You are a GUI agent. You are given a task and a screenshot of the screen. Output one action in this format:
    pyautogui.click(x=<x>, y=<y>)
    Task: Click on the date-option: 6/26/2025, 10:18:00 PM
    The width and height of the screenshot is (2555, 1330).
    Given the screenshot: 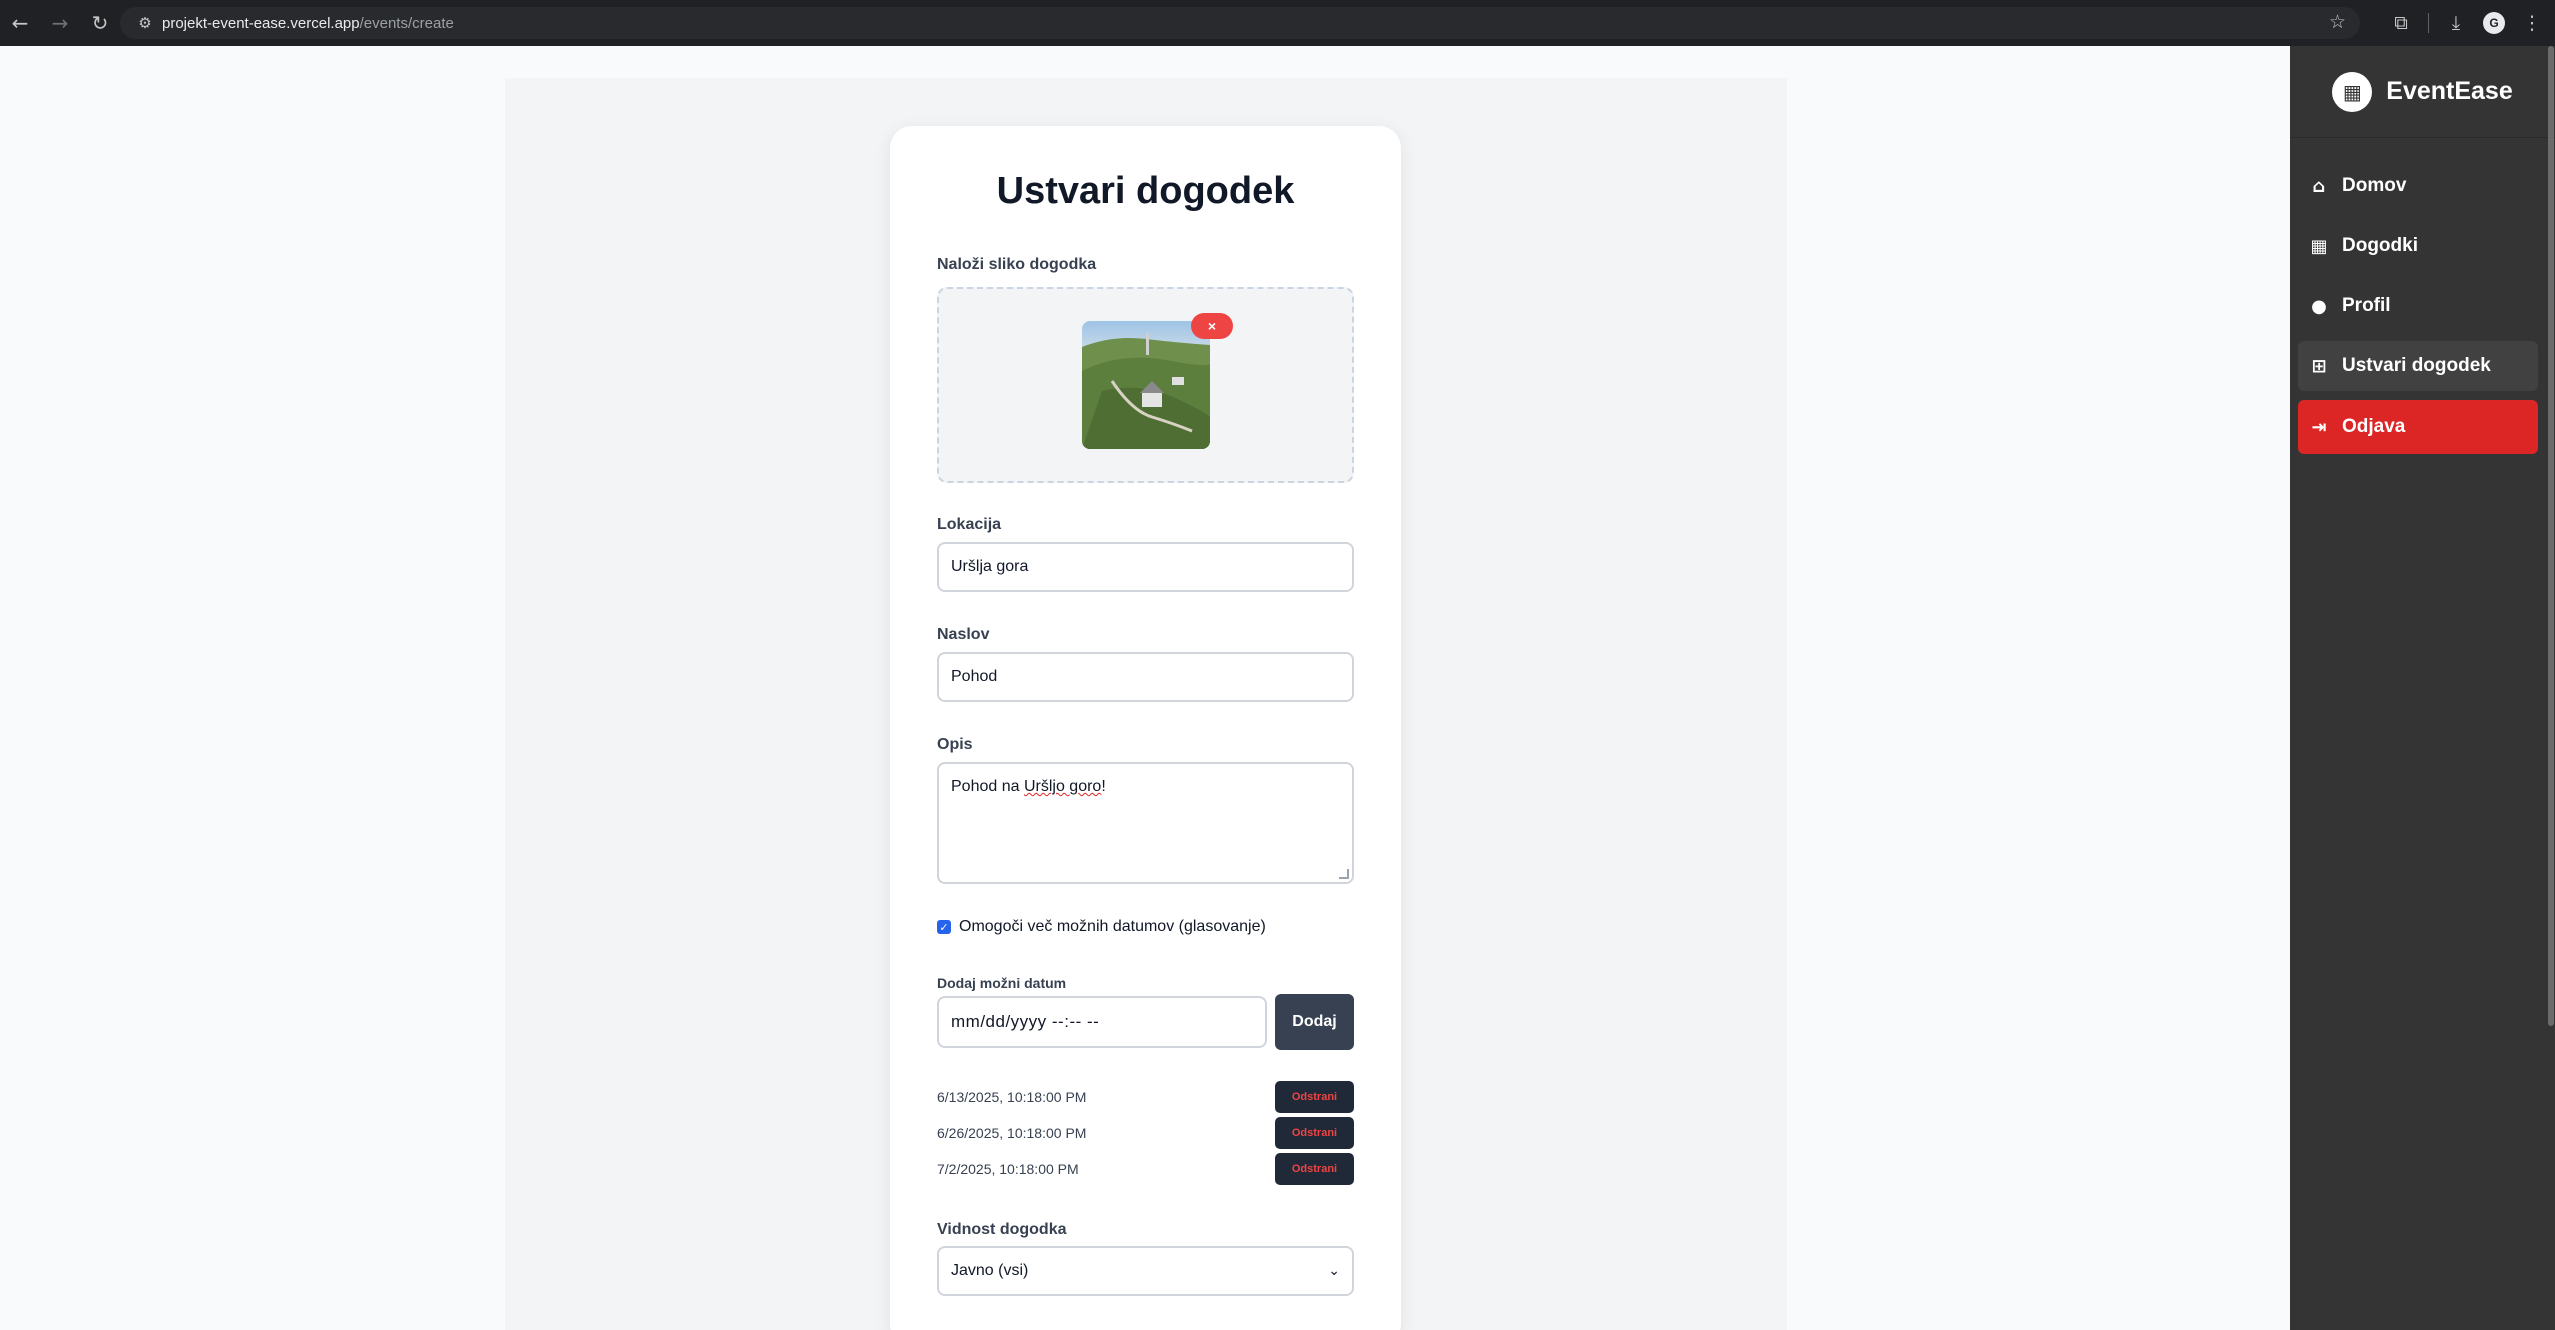 What is the action you would take?
    pyautogui.click(x=1012, y=1133)
    